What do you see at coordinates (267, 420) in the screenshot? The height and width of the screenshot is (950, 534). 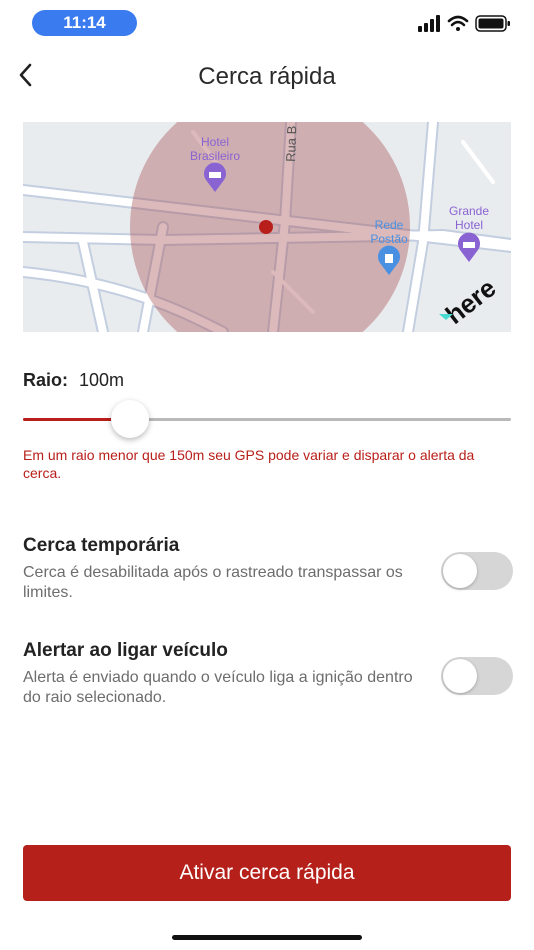 I see `radius-slider` at bounding box center [267, 420].